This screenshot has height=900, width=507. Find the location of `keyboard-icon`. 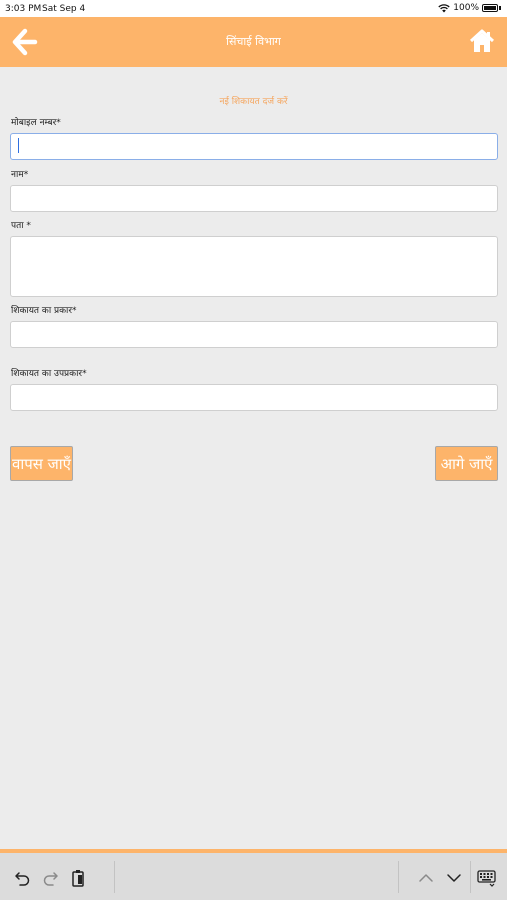

keyboard-icon is located at coordinates (487, 878).